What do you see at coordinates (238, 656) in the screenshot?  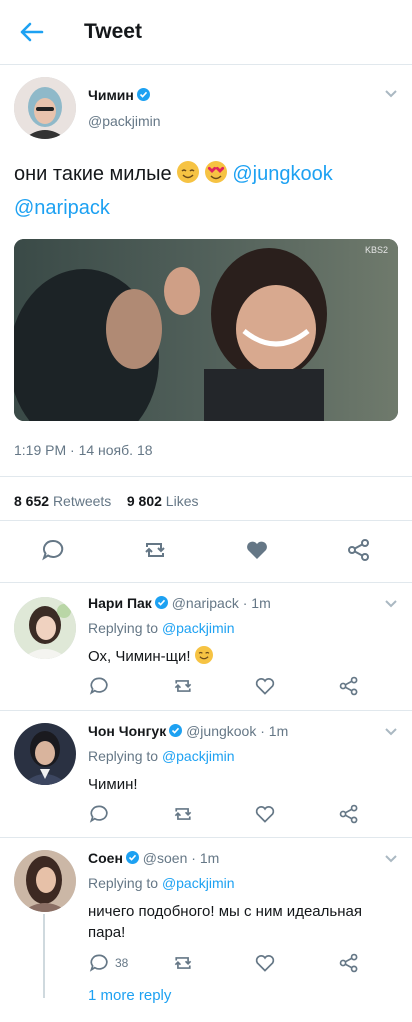 I see `reply-text: Ох, Чимин-щи!` at bounding box center [238, 656].